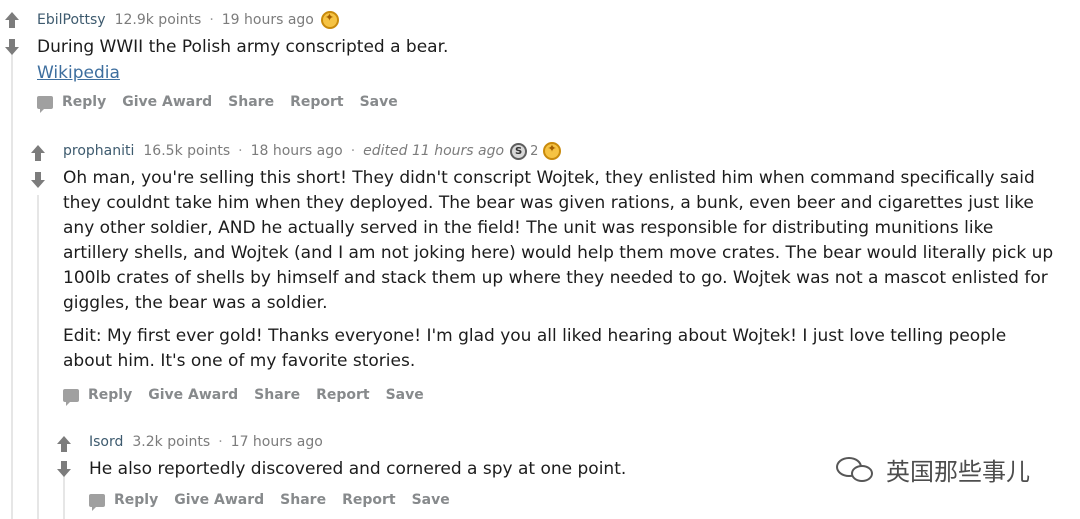 This screenshot has height=519, width=1080. Describe the element at coordinates (78, 73) in the screenshot. I see `wikipedia-link: Wikipedia` at that location.